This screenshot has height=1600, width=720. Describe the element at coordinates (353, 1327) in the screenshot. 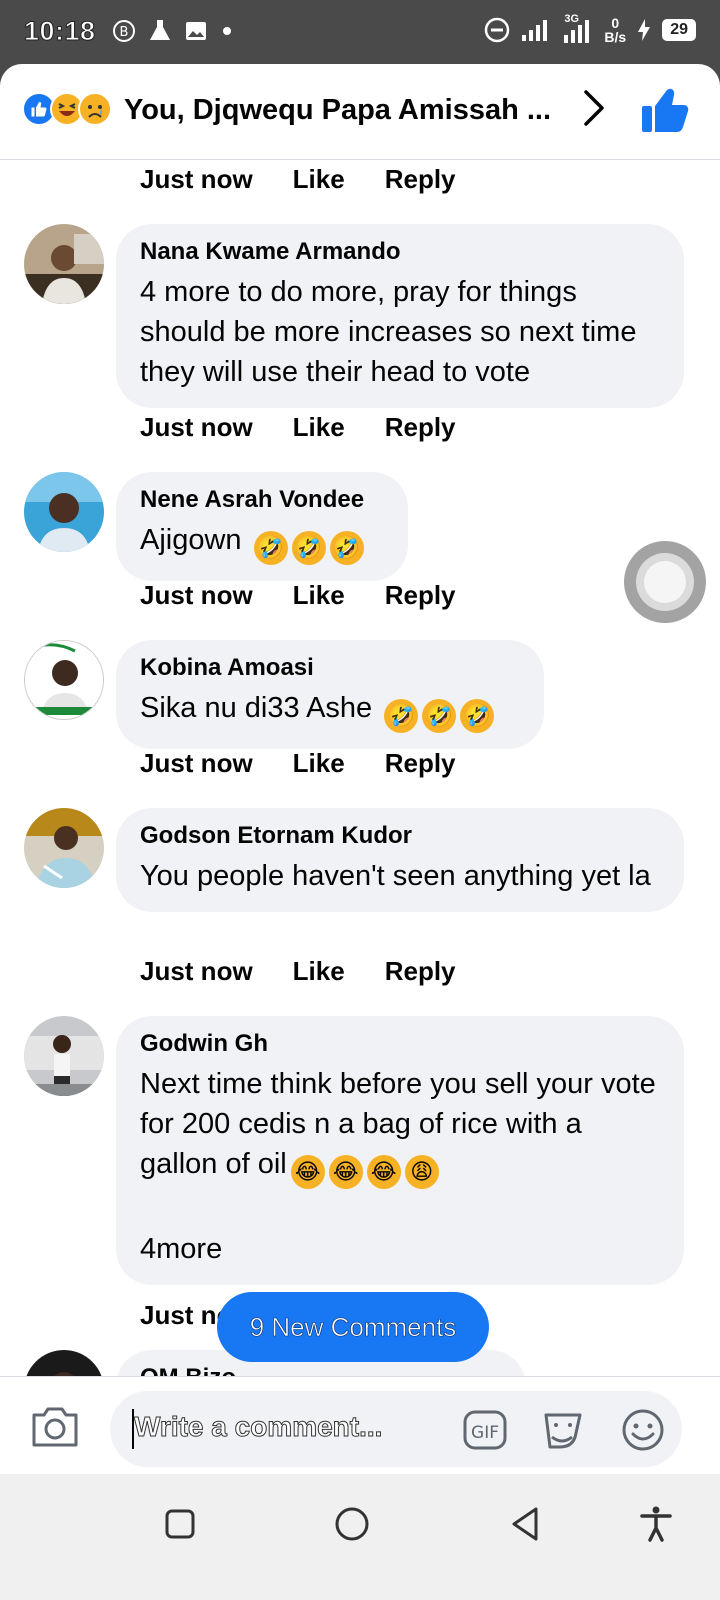

I see `new-comments-button: 9 New Comments` at that location.